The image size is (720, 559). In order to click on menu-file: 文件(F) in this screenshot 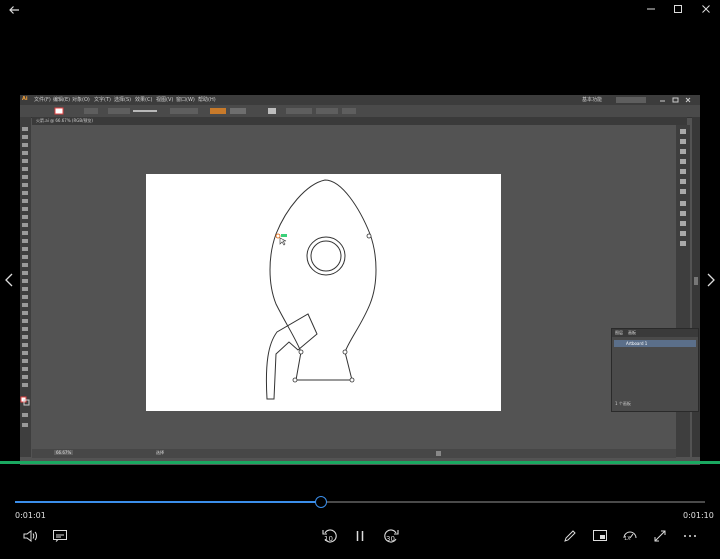, I will do `click(42, 100)`.